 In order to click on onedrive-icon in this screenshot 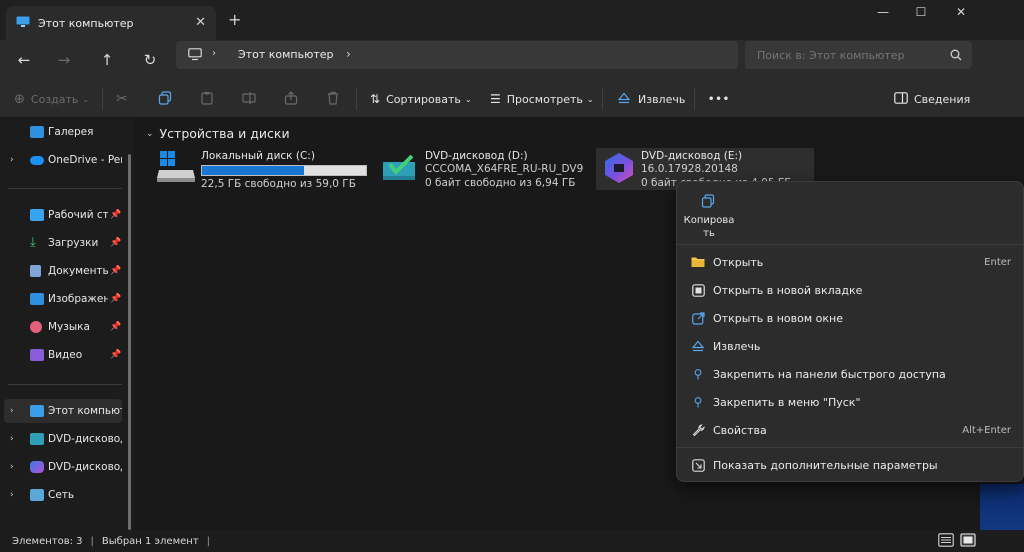, I will do `click(37, 160)`.